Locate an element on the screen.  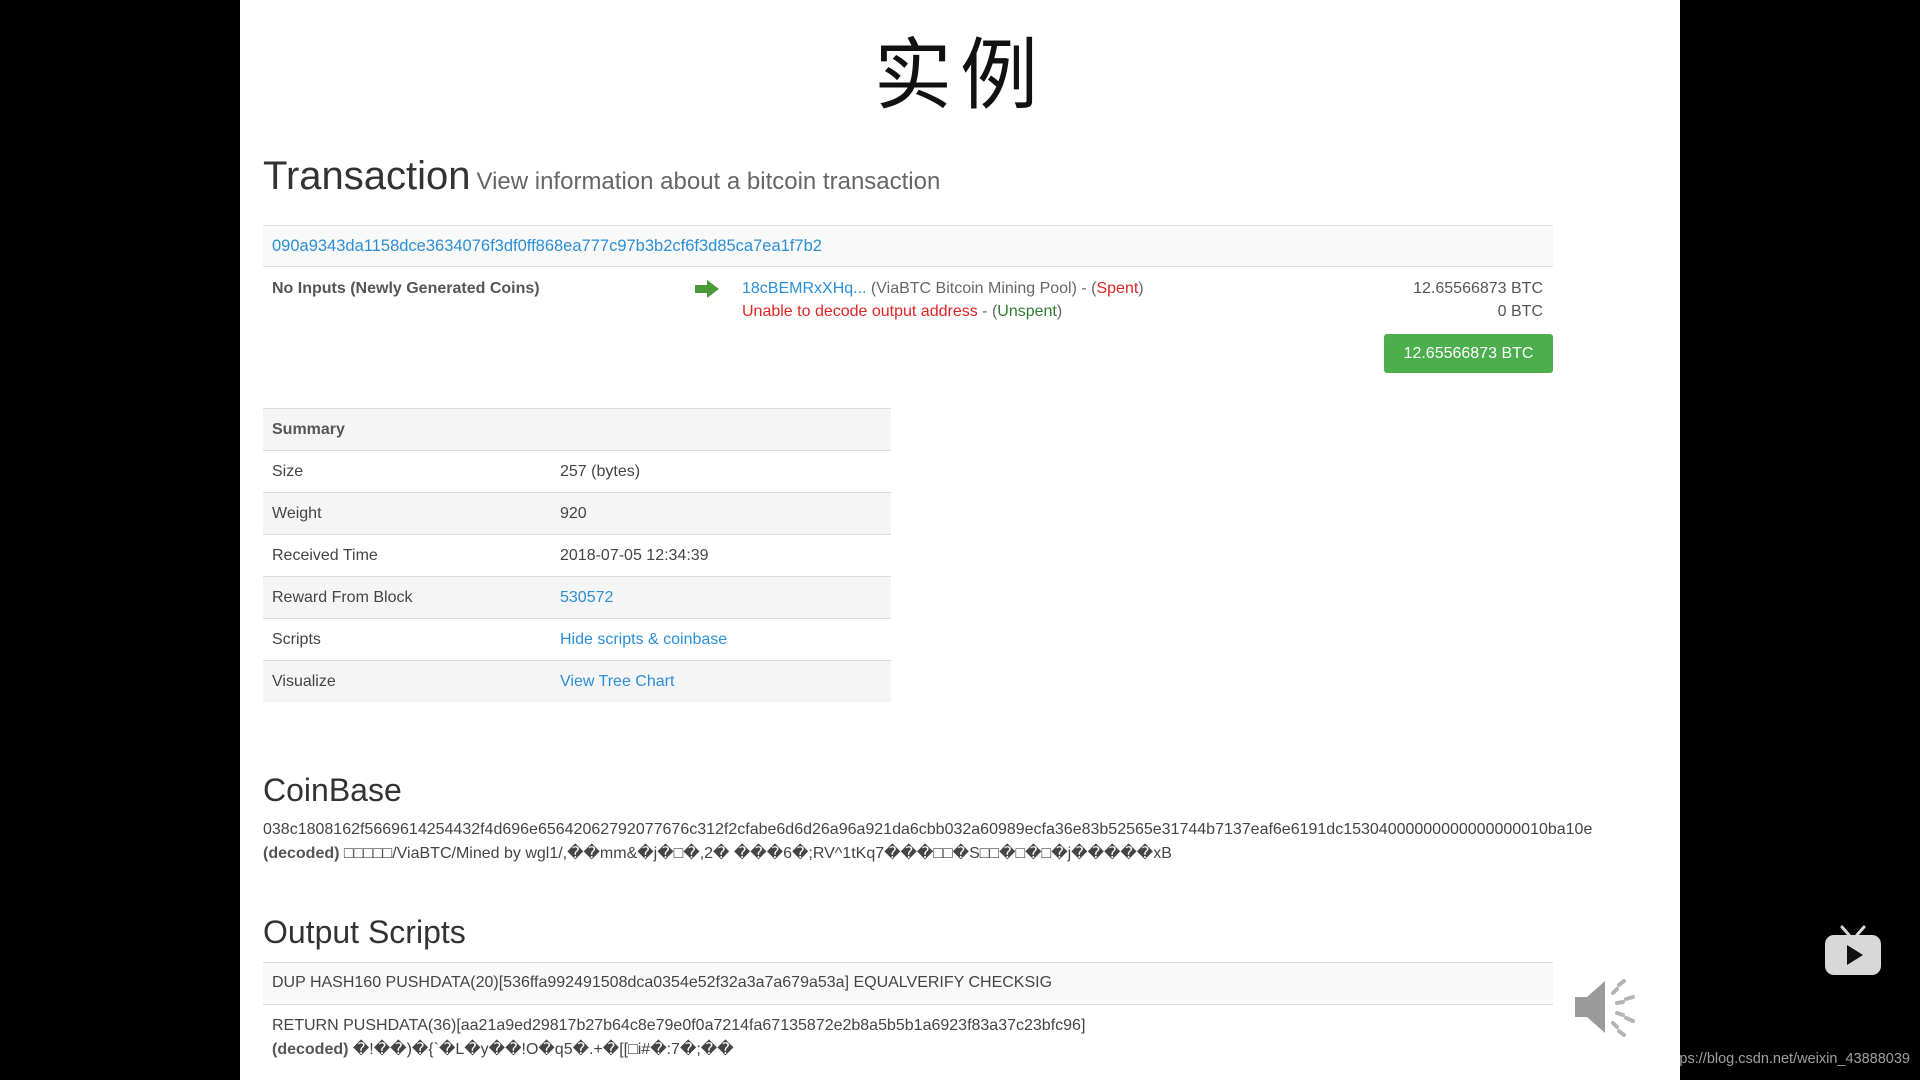
summary-header: Summary is located at coordinates (308, 429).